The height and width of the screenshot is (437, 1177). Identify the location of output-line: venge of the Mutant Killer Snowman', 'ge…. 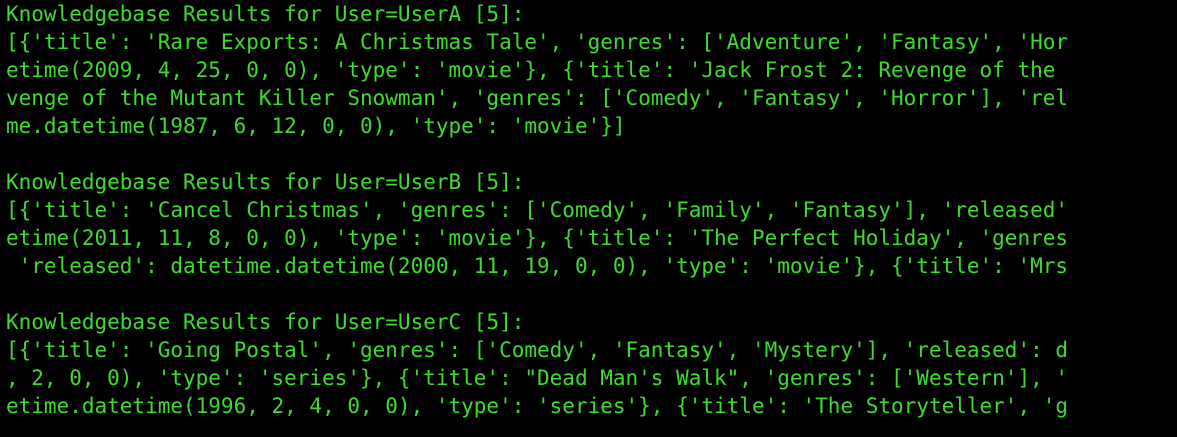
(537, 98).